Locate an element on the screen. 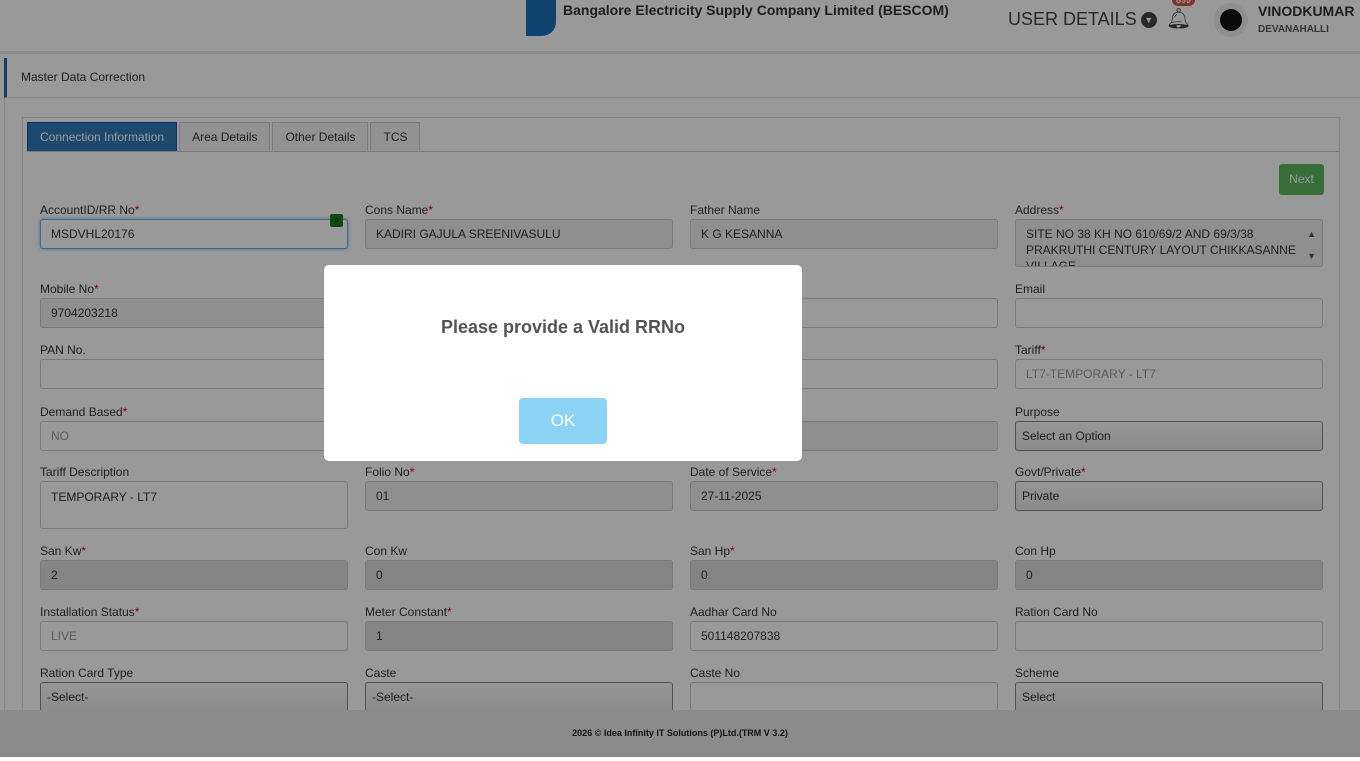 The image size is (1360, 761). alert-modal: Please provide a Valid RRNo OK is located at coordinates (563, 363).